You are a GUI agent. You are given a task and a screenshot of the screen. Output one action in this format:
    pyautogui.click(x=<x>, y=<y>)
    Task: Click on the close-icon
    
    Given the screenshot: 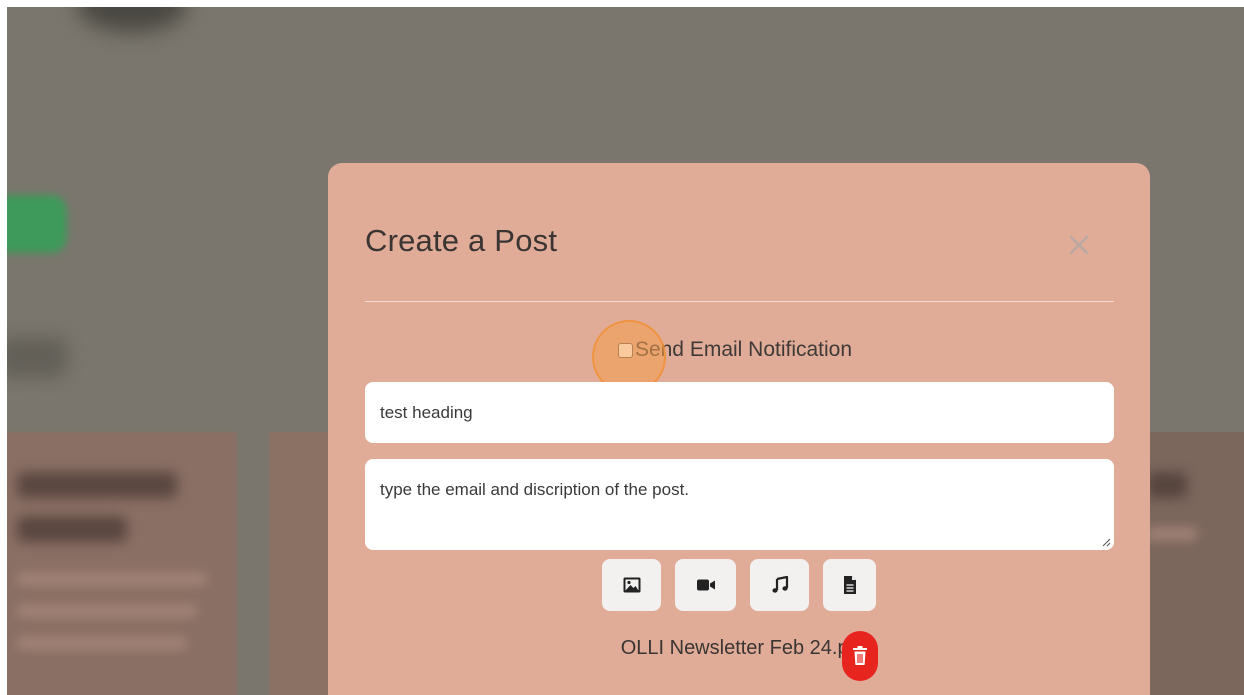 What is the action you would take?
    pyautogui.click(x=1079, y=244)
    